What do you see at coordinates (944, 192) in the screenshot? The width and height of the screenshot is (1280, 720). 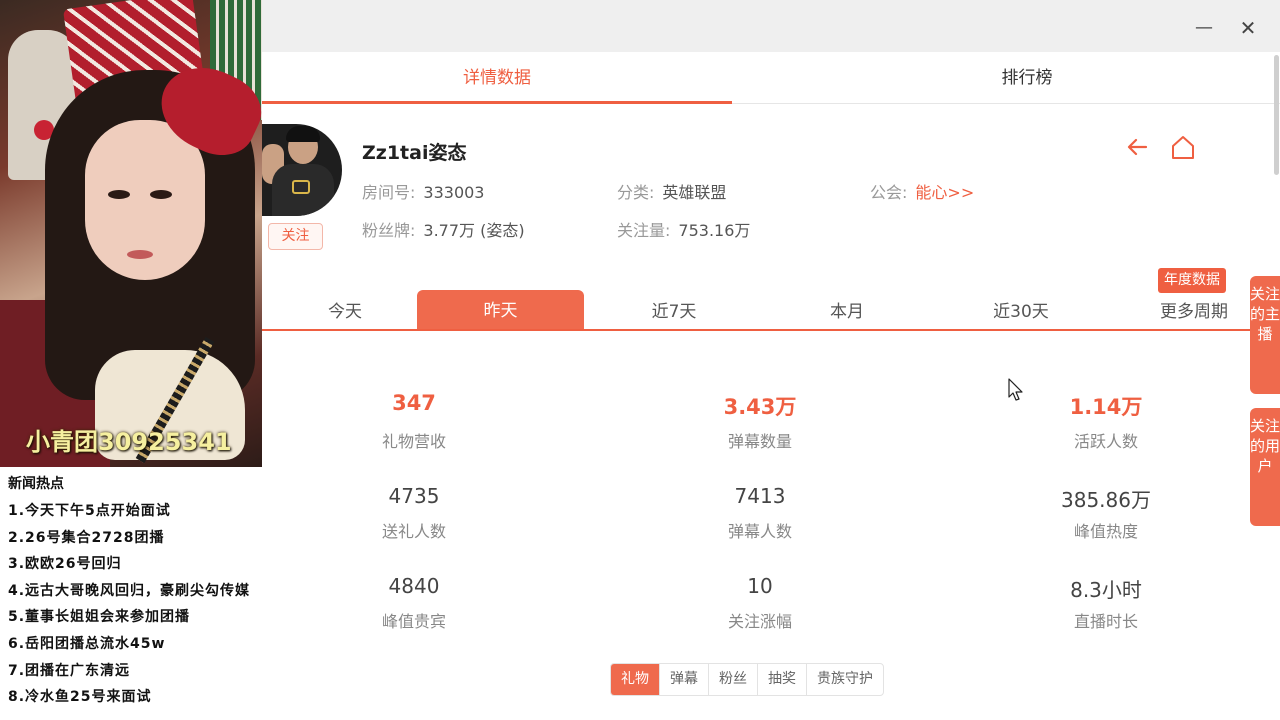 I see `guild-link: 能心>>` at bounding box center [944, 192].